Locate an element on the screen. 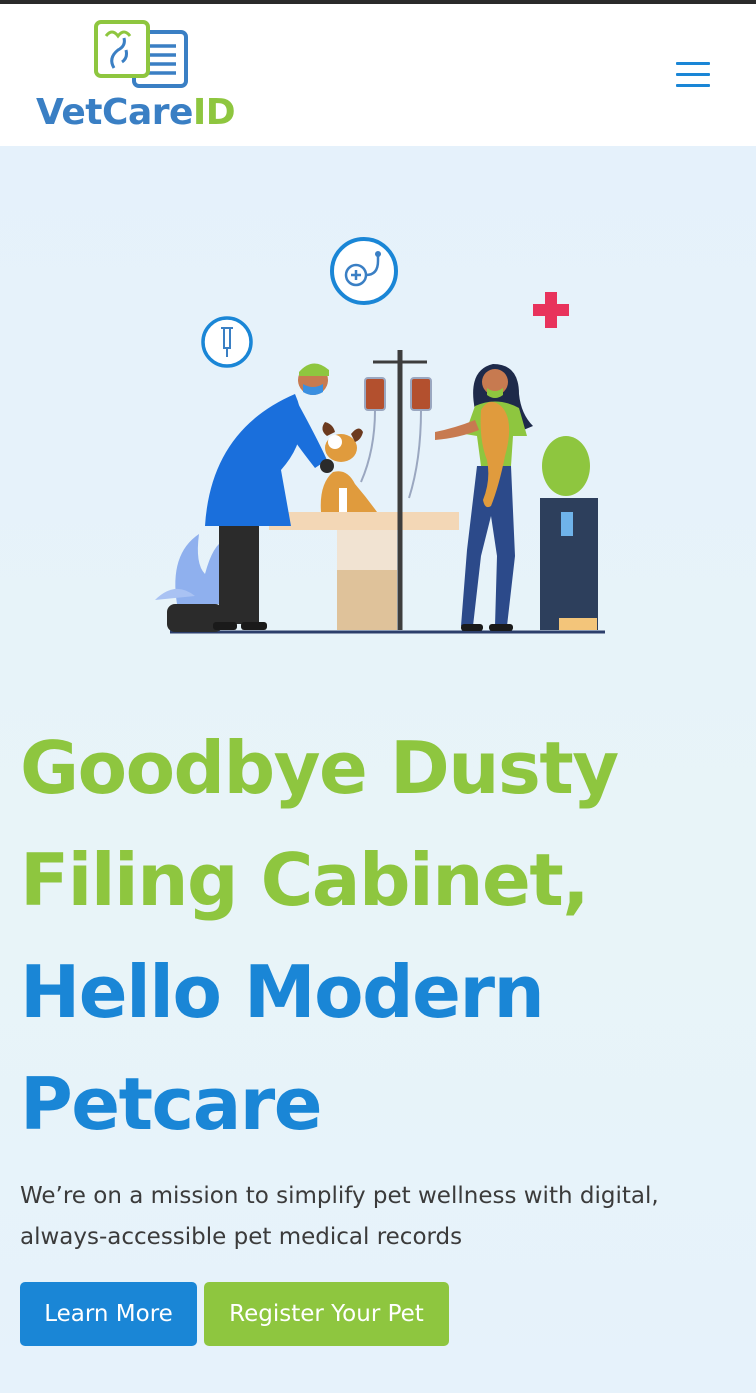  hamburger-menu-icon is located at coordinates (692, 74).